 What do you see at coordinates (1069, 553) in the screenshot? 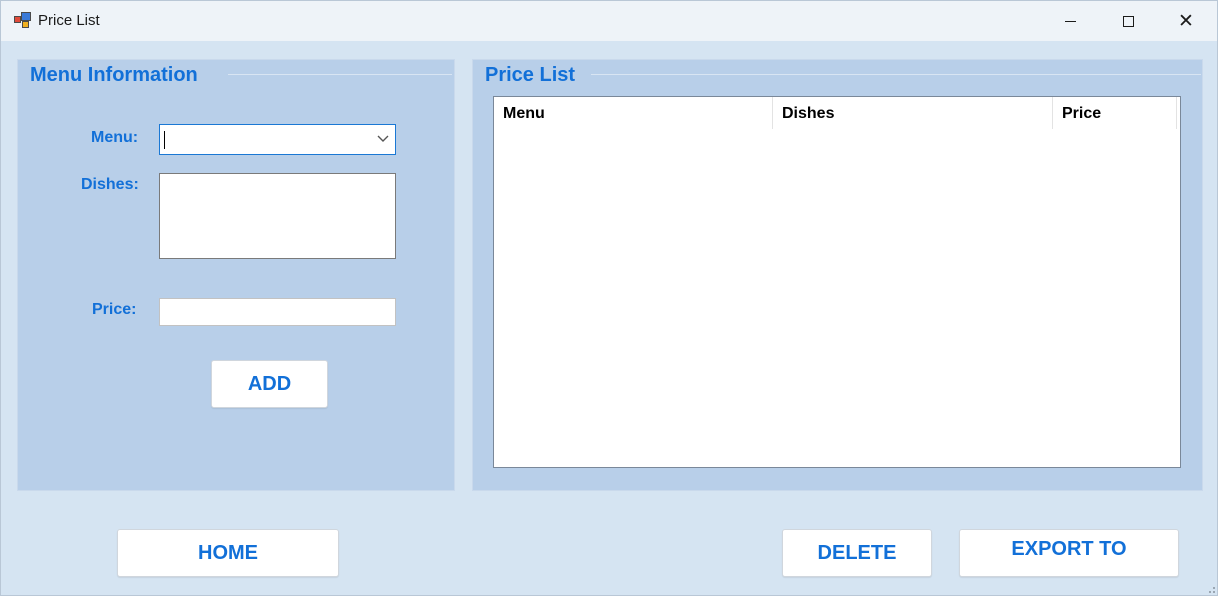
I see `export-to-button: EXPORT TO` at bounding box center [1069, 553].